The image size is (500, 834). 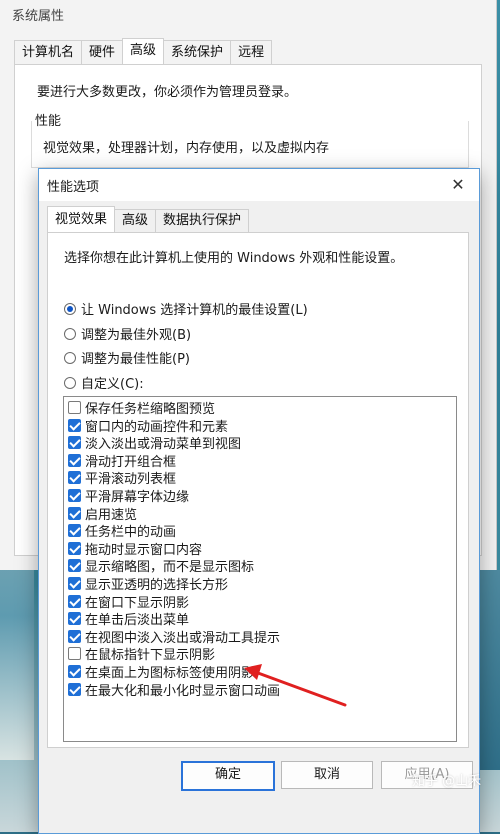 I want to click on dialog-title: 性能选项, so click(x=73, y=187).